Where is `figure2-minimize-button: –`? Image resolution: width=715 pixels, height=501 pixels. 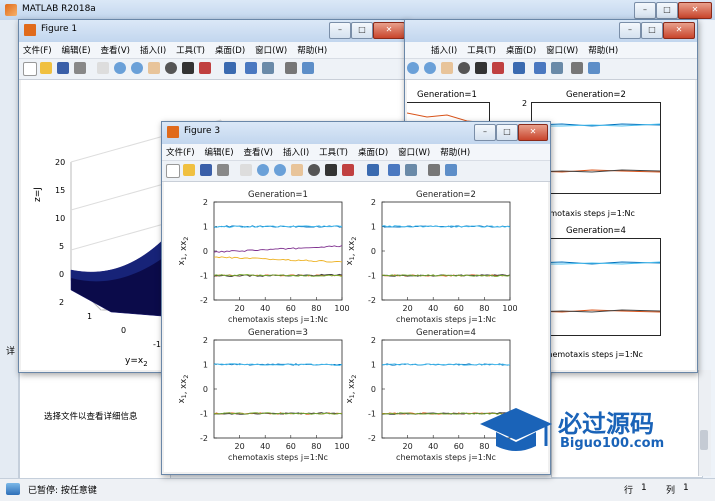 figure2-minimize-button: – is located at coordinates (630, 30).